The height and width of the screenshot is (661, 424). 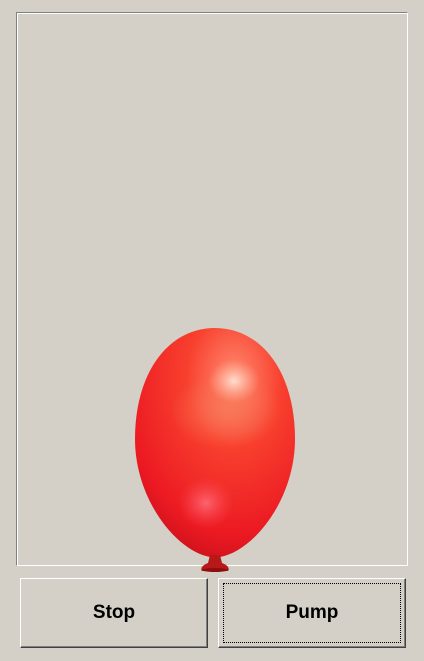 What do you see at coordinates (206, 503) in the screenshot?
I see `balloon-low-highlight` at bounding box center [206, 503].